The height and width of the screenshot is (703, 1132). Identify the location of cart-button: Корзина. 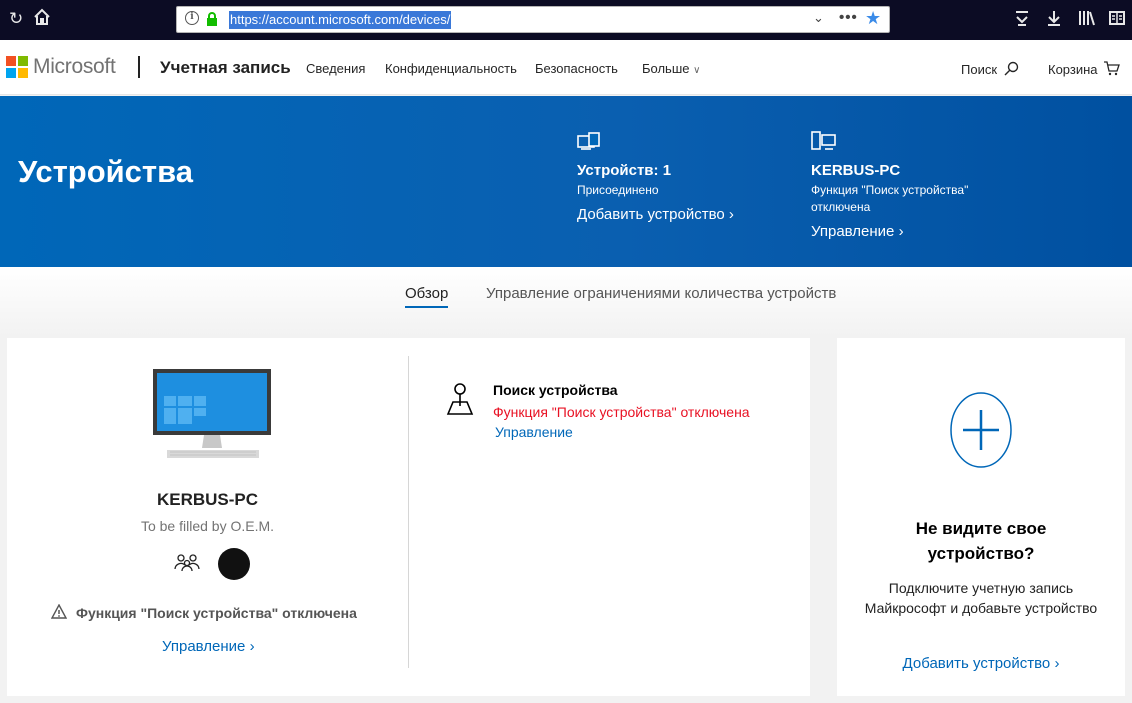
(1084, 69).